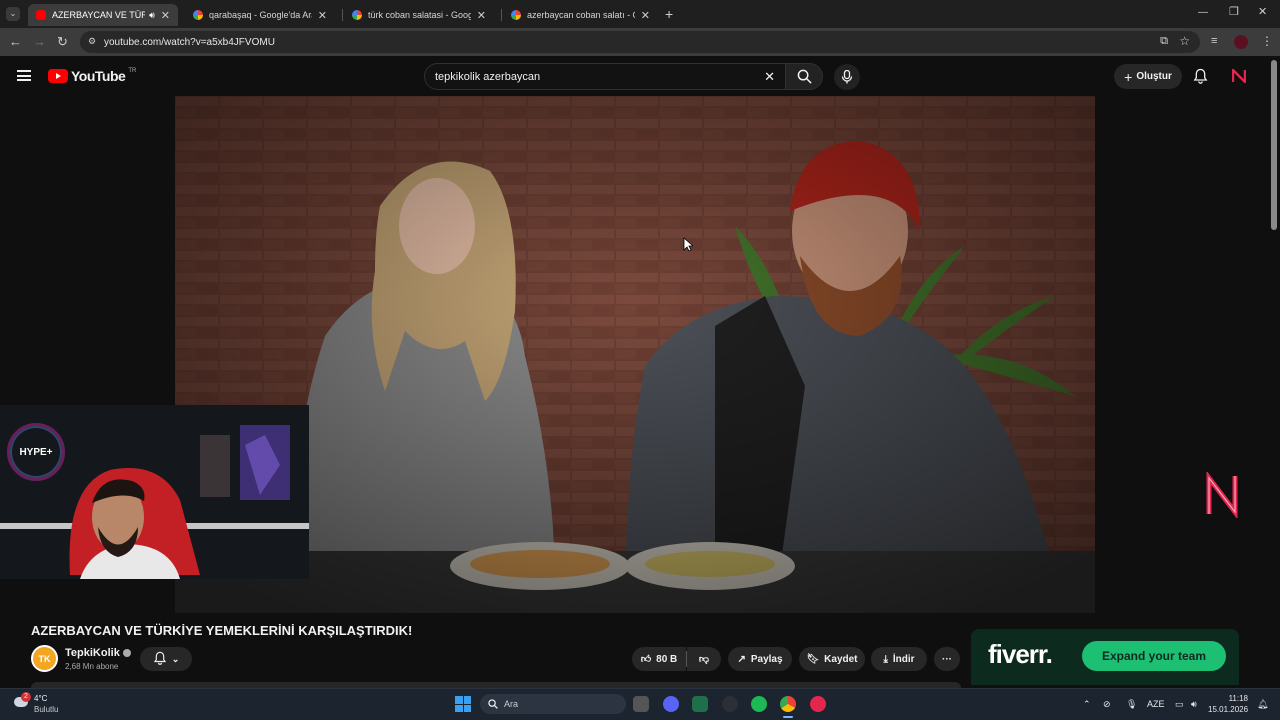 The width and height of the screenshot is (1280, 720). What do you see at coordinates (1194, 704) in the screenshot?
I see `volume-icon: 🔊︎` at bounding box center [1194, 704].